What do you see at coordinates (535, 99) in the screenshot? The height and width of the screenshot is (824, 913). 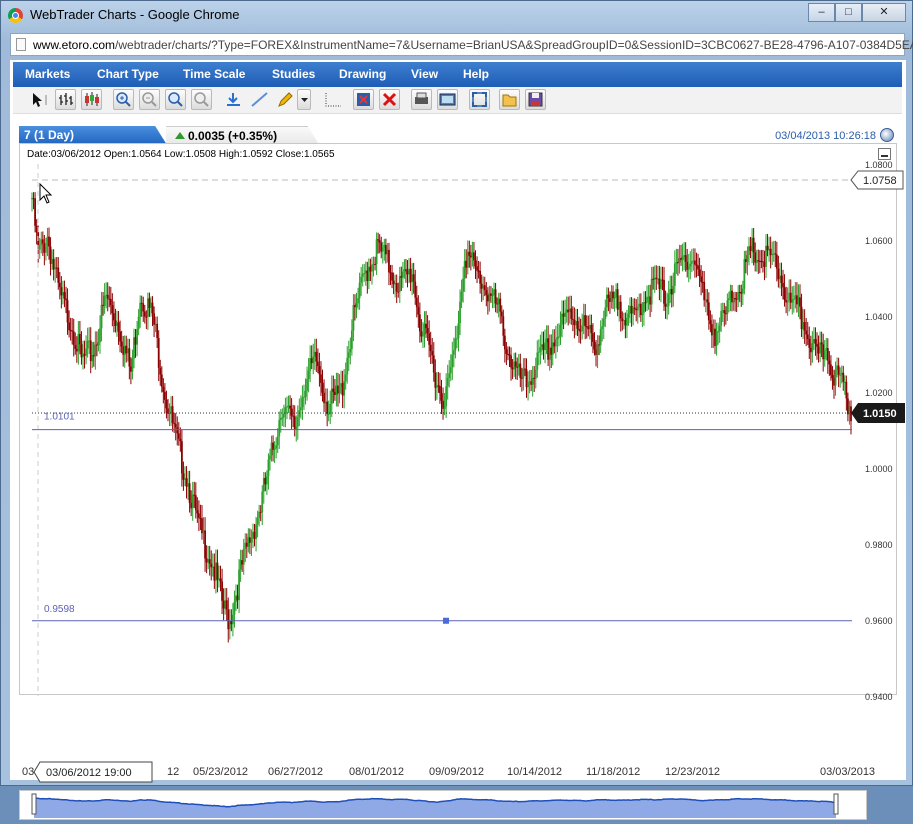 I see `save-icon` at bounding box center [535, 99].